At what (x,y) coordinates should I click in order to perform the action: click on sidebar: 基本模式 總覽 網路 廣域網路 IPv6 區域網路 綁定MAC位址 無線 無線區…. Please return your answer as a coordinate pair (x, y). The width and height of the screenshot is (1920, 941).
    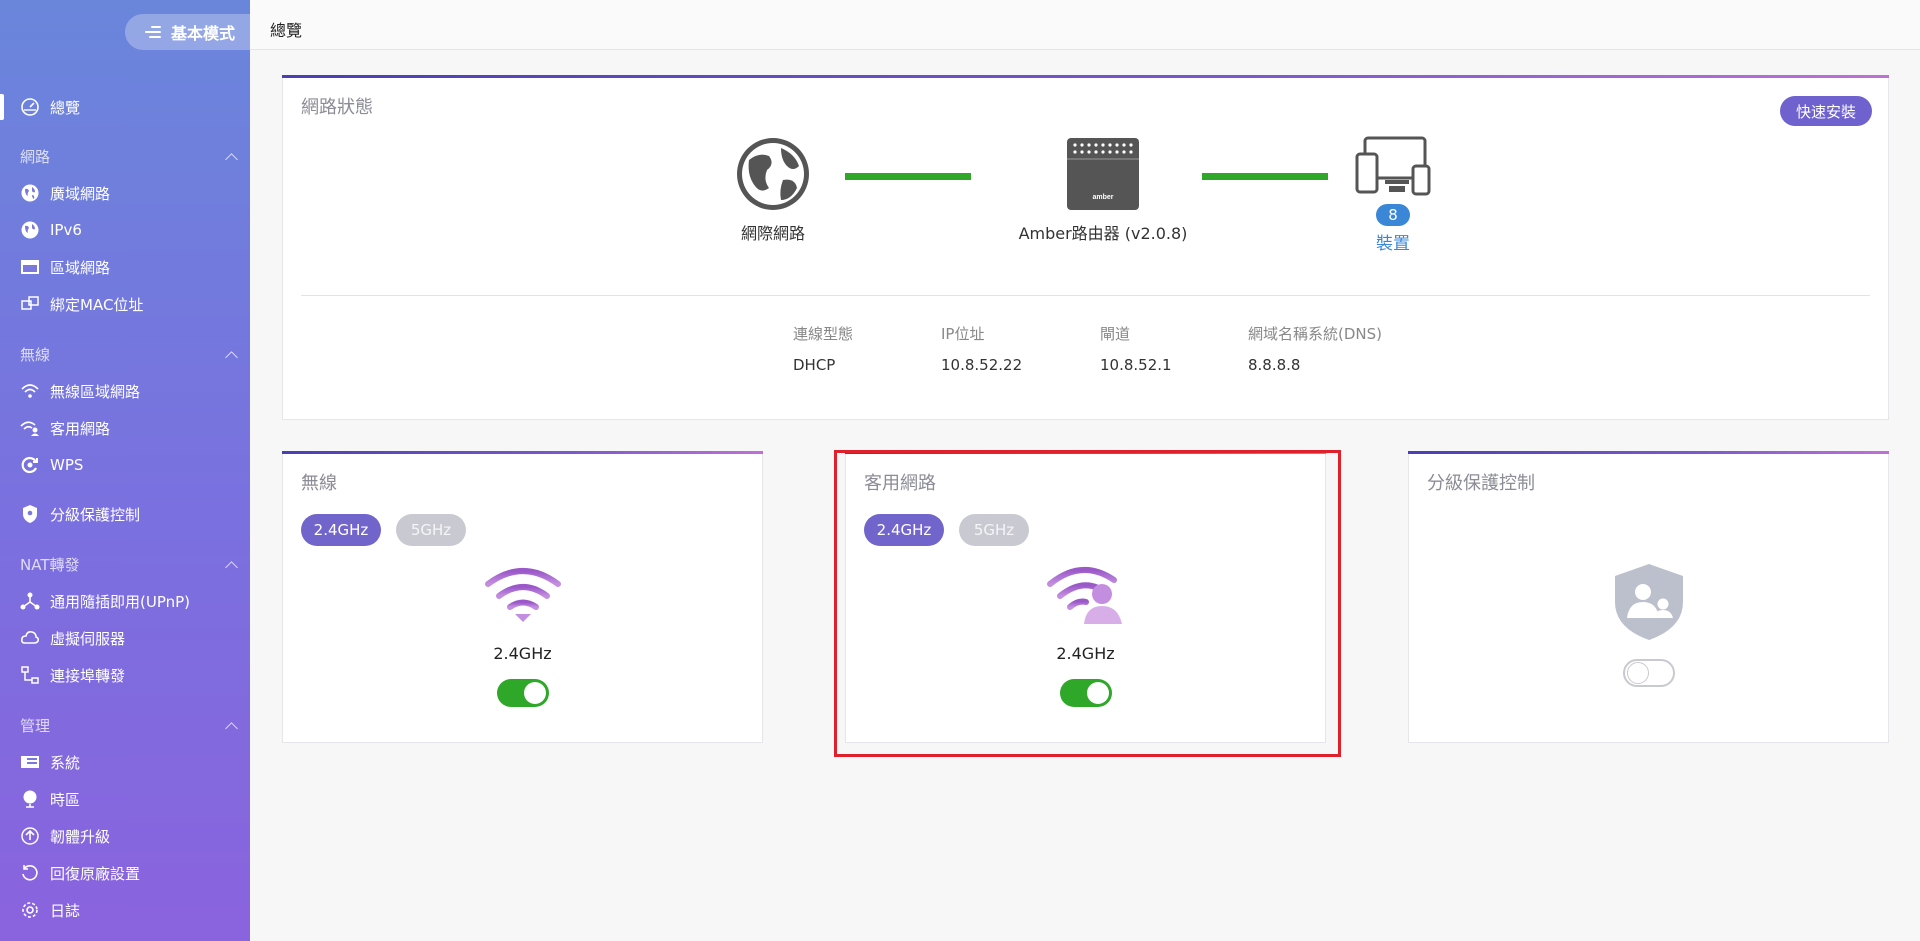
    Looking at the image, I should click on (125, 470).